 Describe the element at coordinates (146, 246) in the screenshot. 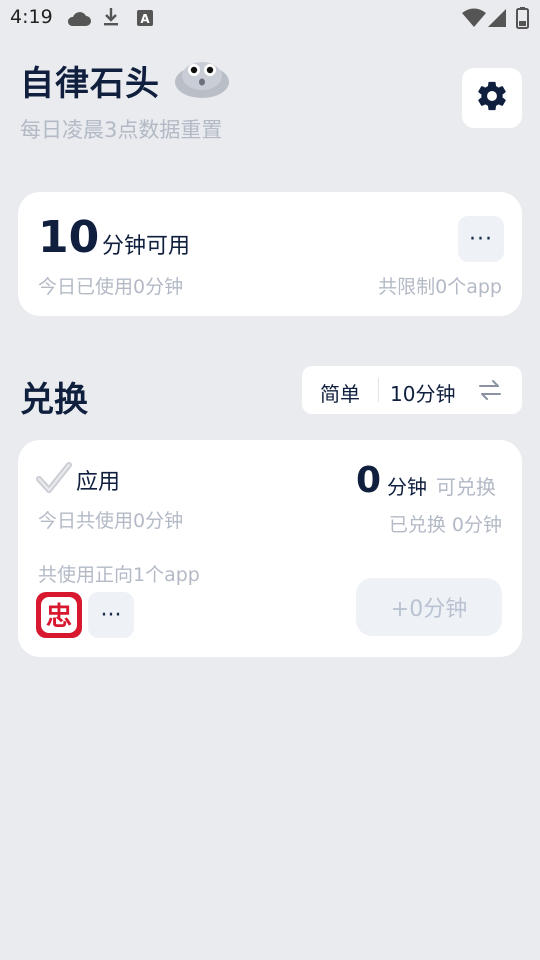

I see `available-label: 分钟可用` at that location.